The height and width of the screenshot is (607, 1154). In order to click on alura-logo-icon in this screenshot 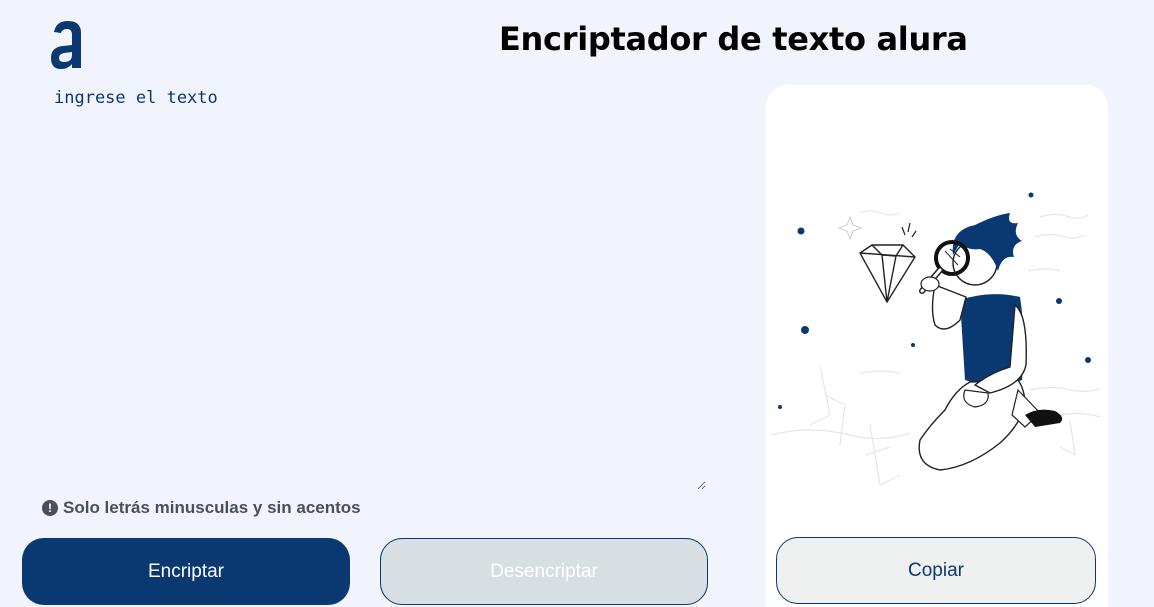, I will do `click(66, 45)`.